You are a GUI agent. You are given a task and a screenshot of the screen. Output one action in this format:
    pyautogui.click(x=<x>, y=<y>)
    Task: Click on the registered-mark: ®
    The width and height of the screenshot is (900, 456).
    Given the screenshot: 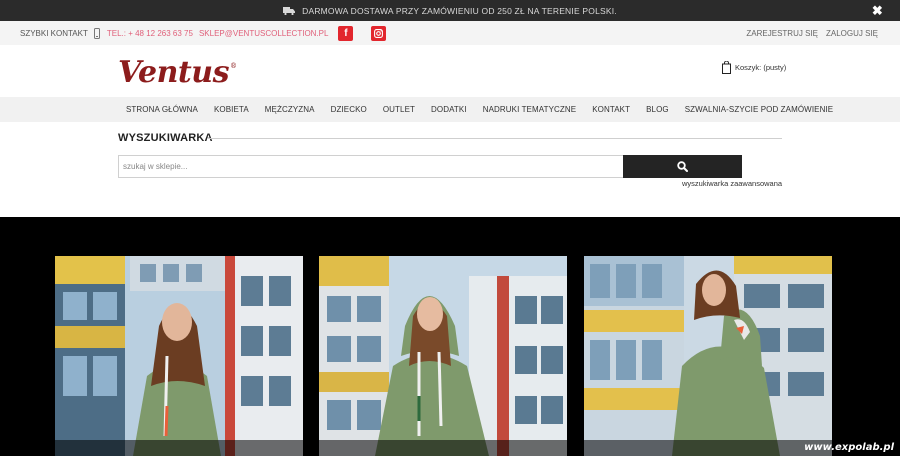 What is the action you would take?
    pyautogui.click(x=233, y=66)
    